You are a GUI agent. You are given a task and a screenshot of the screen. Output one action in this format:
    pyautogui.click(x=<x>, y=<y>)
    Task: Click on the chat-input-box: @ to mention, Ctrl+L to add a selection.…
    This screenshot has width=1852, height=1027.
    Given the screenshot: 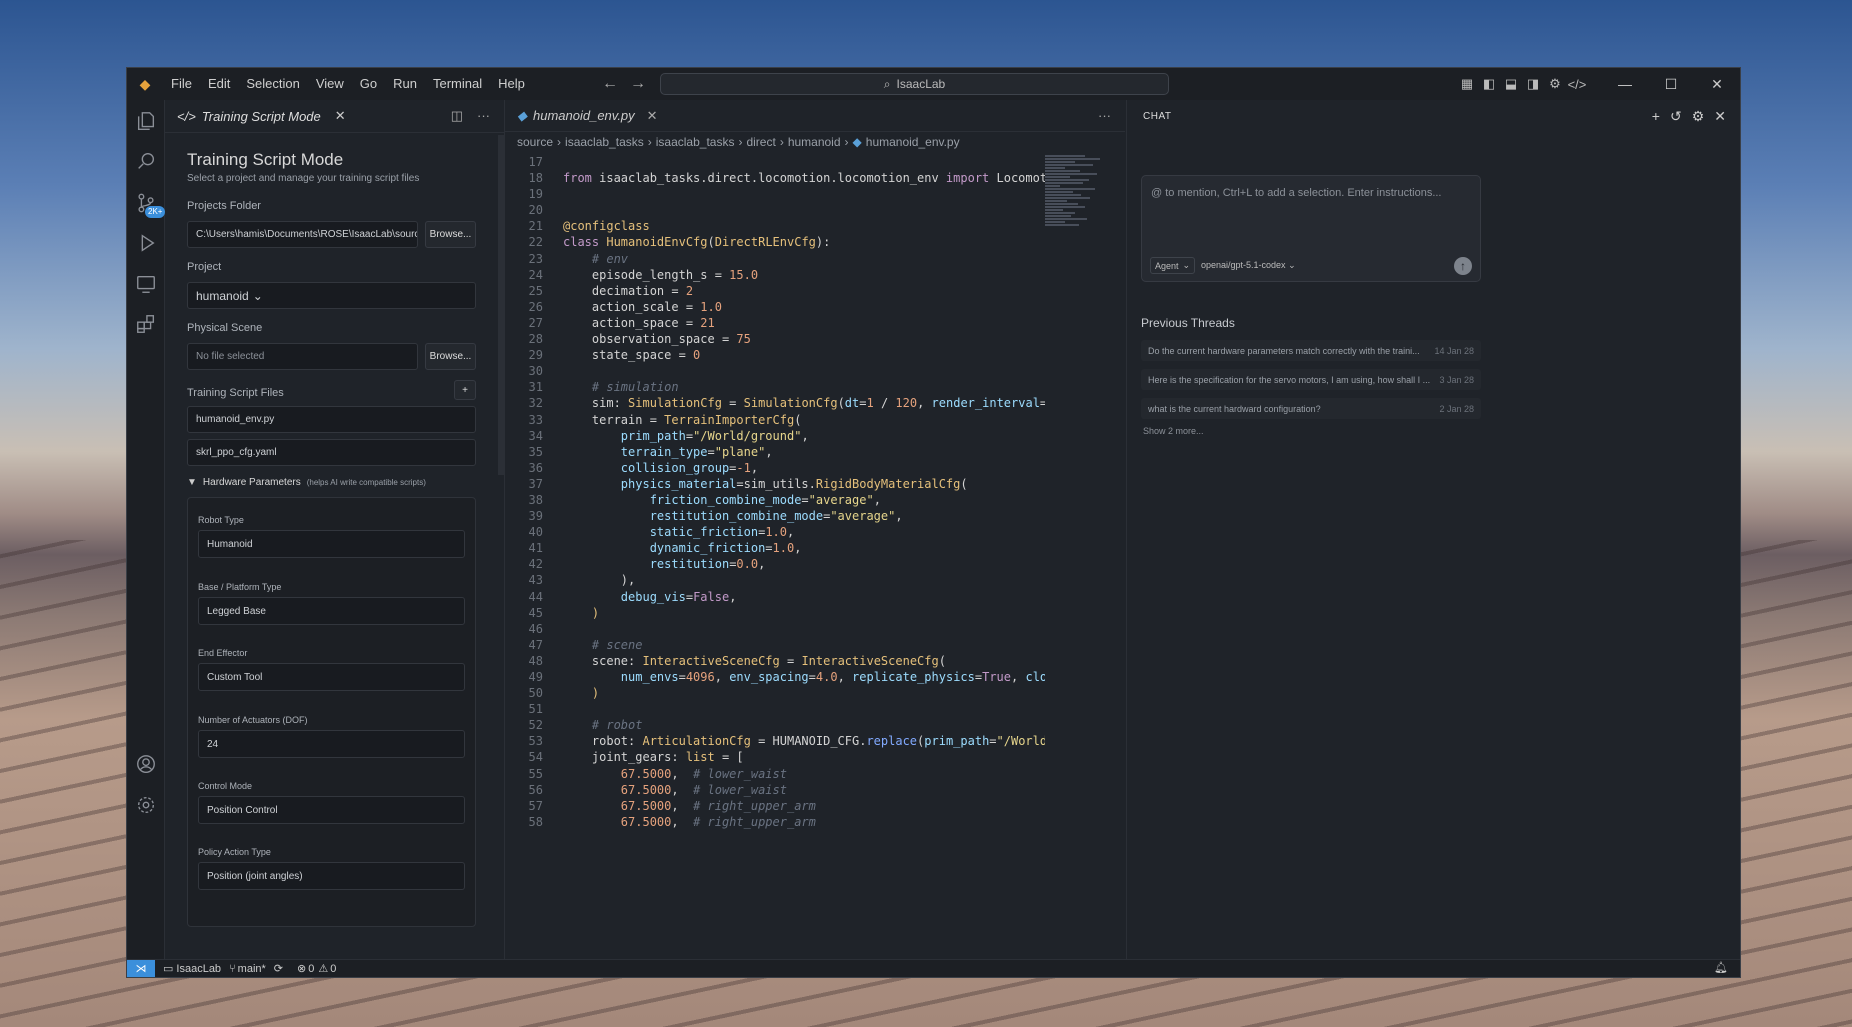 What is the action you would take?
    pyautogui.click(x=1311, y=228)
    